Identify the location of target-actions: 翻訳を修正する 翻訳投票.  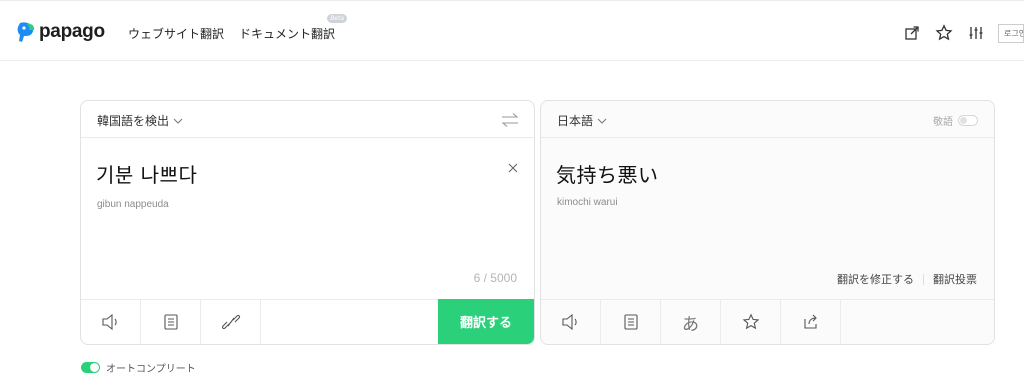
(907, 279).